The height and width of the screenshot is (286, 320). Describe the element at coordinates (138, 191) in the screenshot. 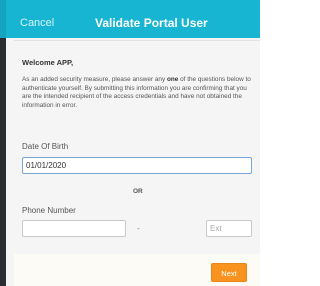

I see `or-separator: OR` at that location.